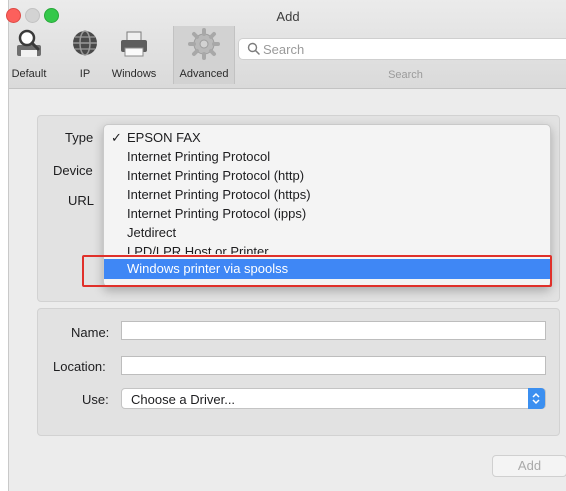 This screenshot has height=491, width=566. What do you see at coordinates (79, 137) in the screenshot?
I see `type-label: Type` at bounding box center [79, 137].